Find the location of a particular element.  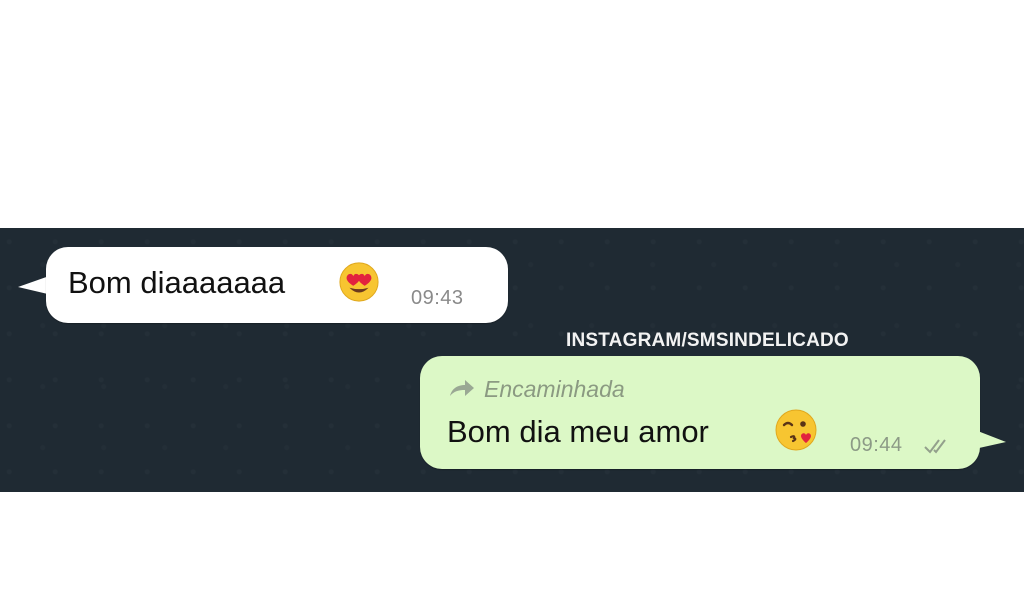

incoming-message-text: Bom diaaaaaaa is located at coordinates (177, 282).